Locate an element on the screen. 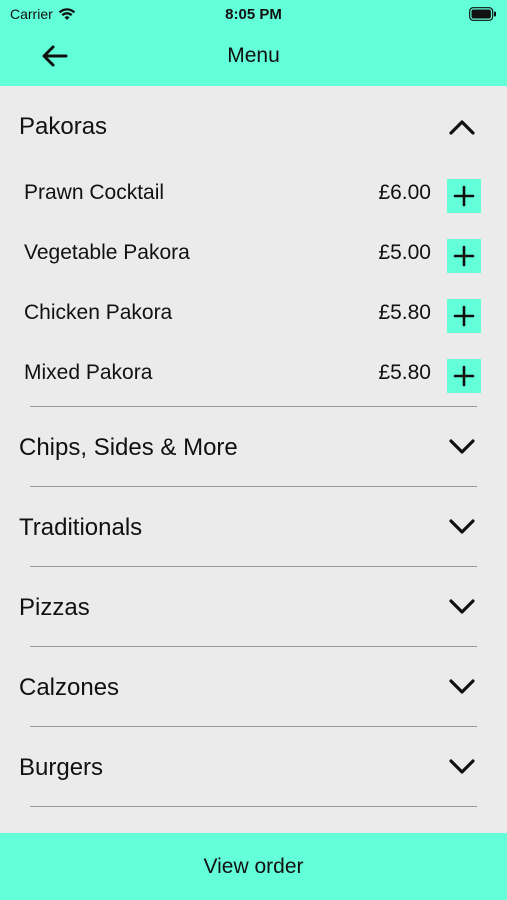 The image size is (507, 900). category-header: Burgers is located at coordinates (253, 767).